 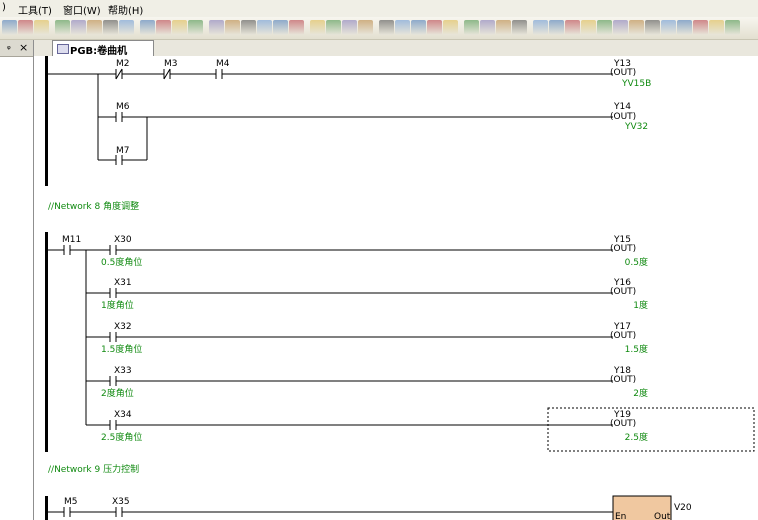 I want to click on contact-label: X30, so click(x=123, y=240).